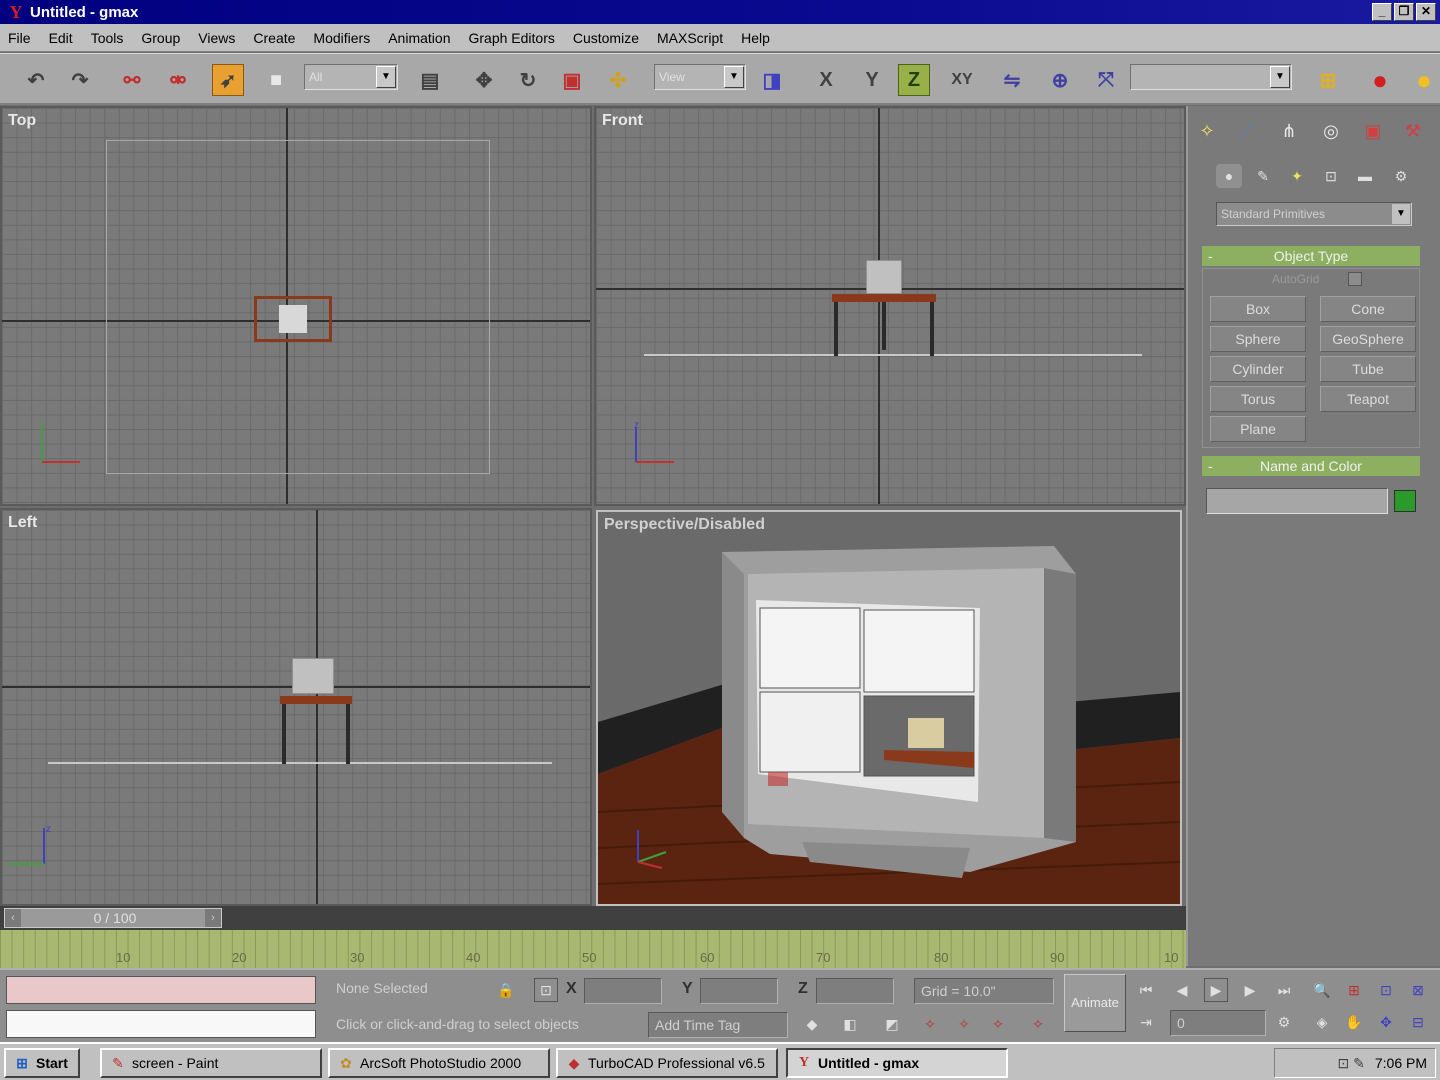  What do you see at coordinates (1258, 429) in the screenshot?
I see `plane-button: Plane` at bounding box center [1258, 429].